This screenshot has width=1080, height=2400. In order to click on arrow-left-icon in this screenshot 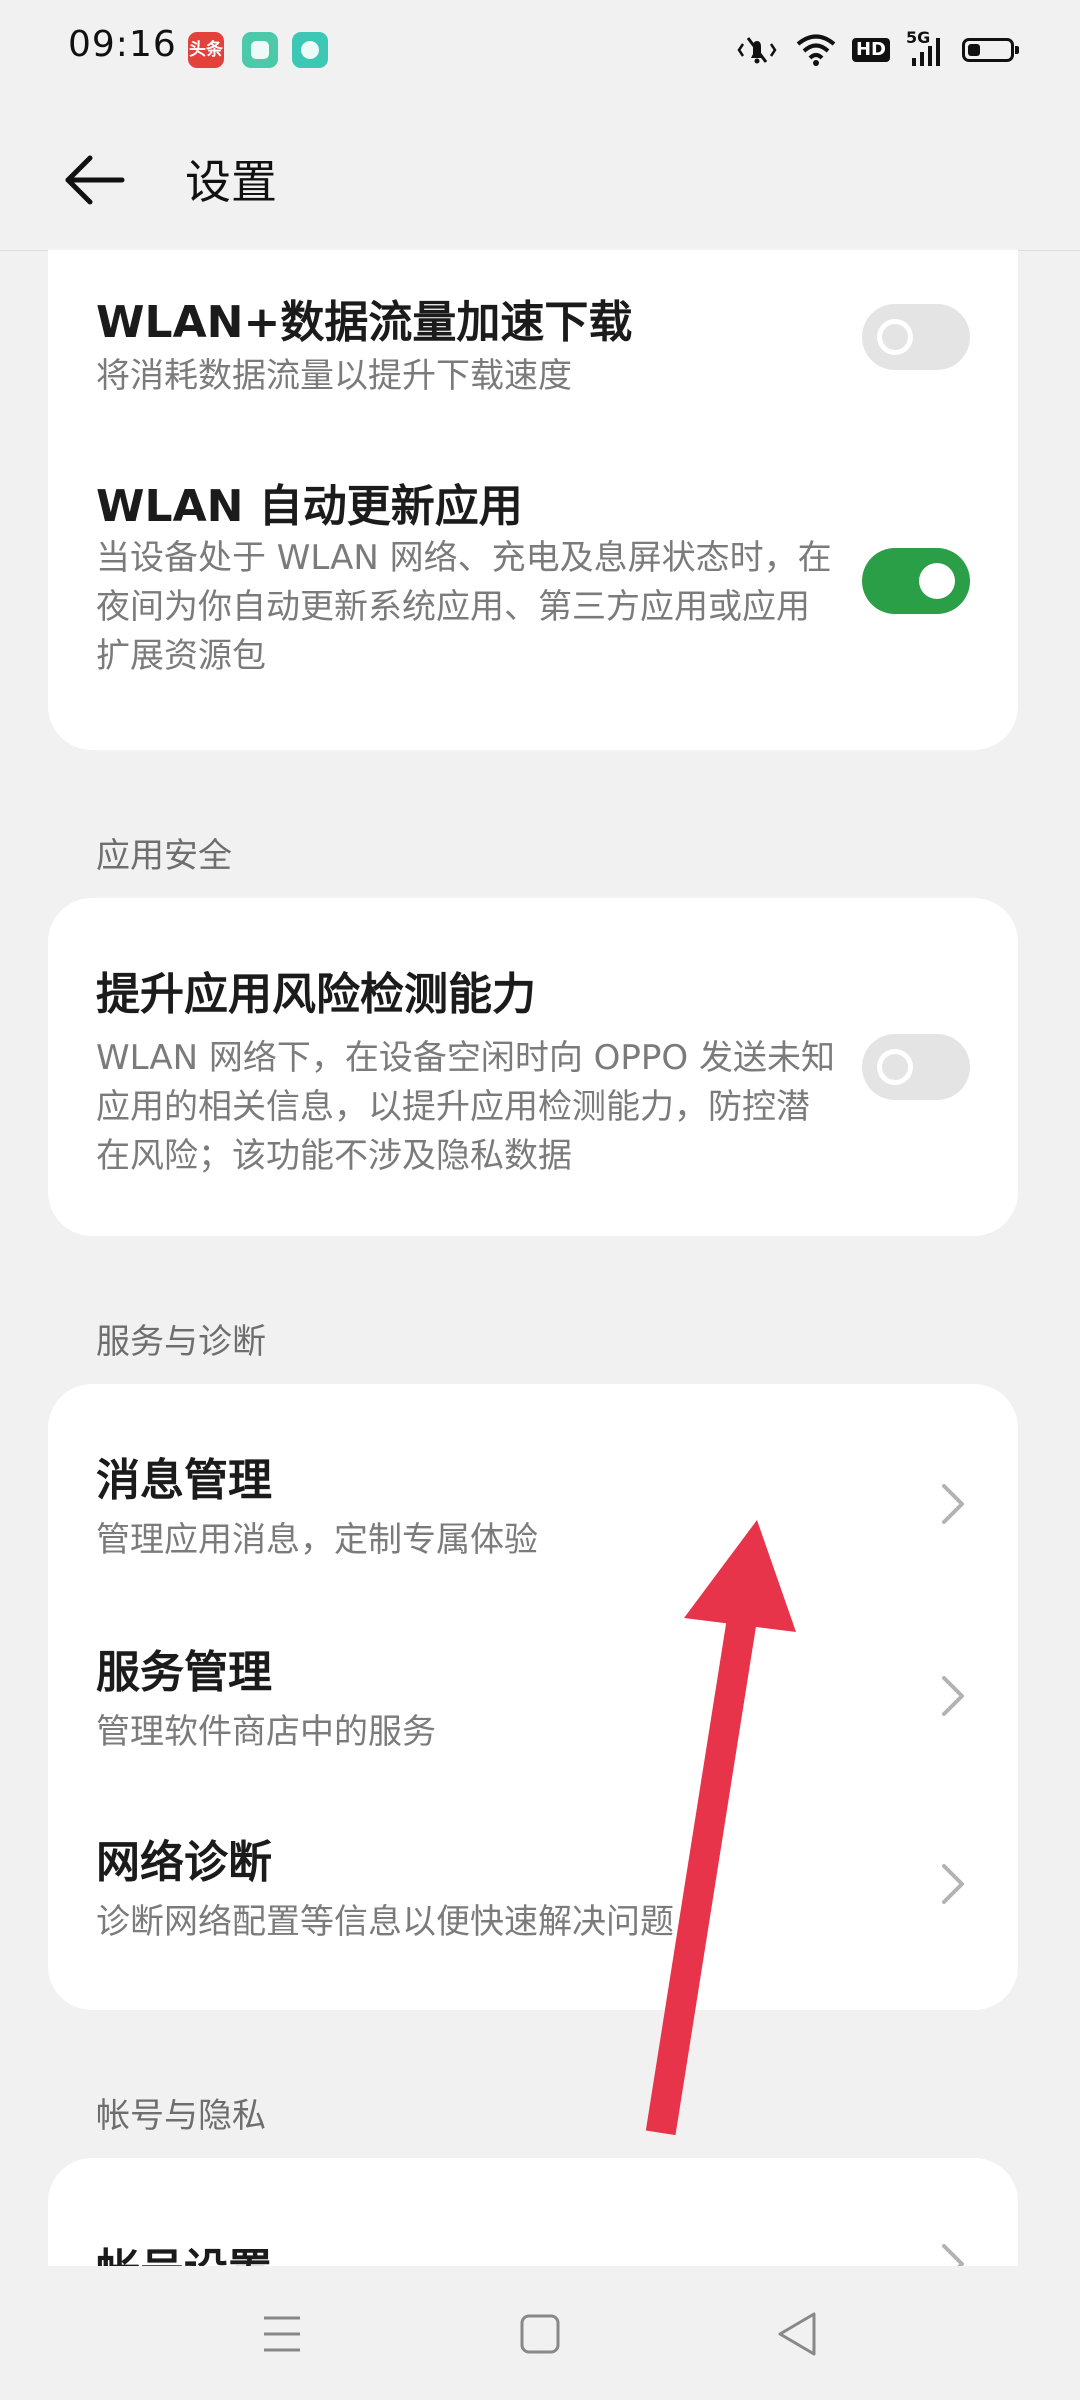, I will do `click(95, 180)`.